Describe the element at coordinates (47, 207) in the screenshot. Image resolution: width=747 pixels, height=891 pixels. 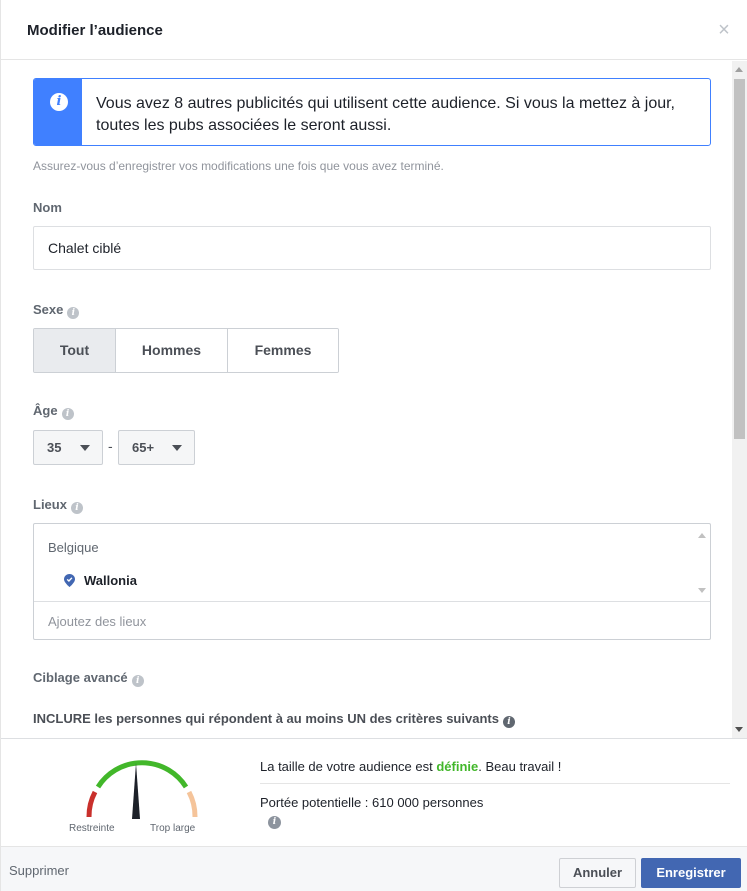
I see `name-label: Nom` at that location.